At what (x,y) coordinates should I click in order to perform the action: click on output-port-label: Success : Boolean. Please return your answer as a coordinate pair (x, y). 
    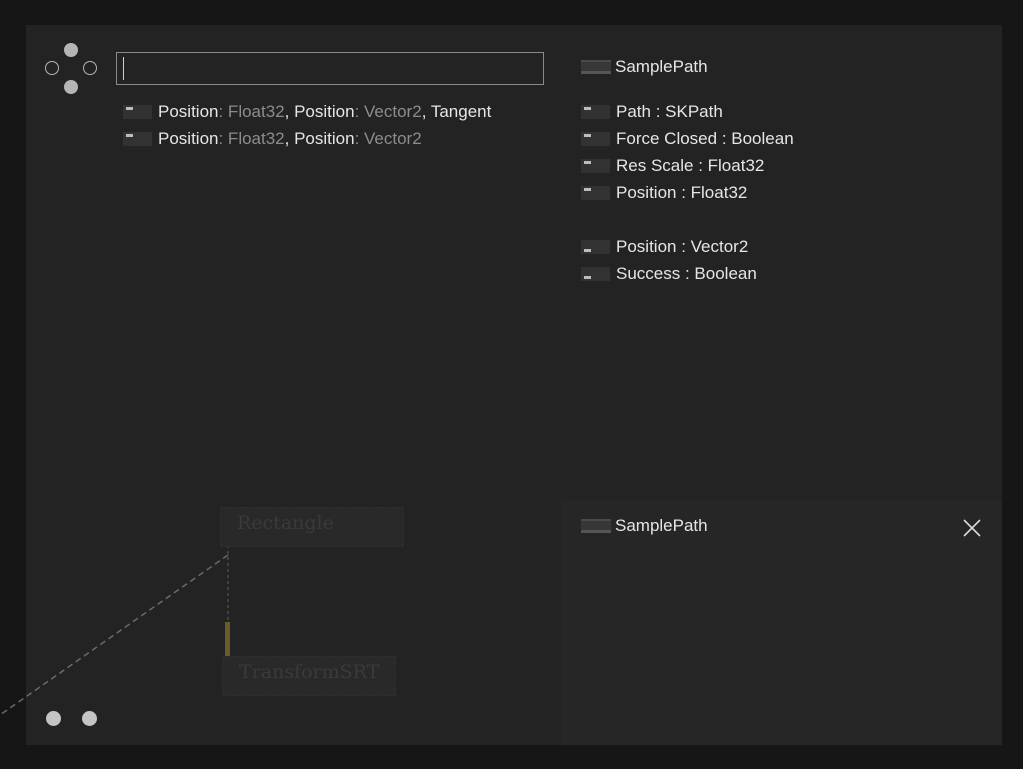
    Looking at the image, I should click on (686, 273).